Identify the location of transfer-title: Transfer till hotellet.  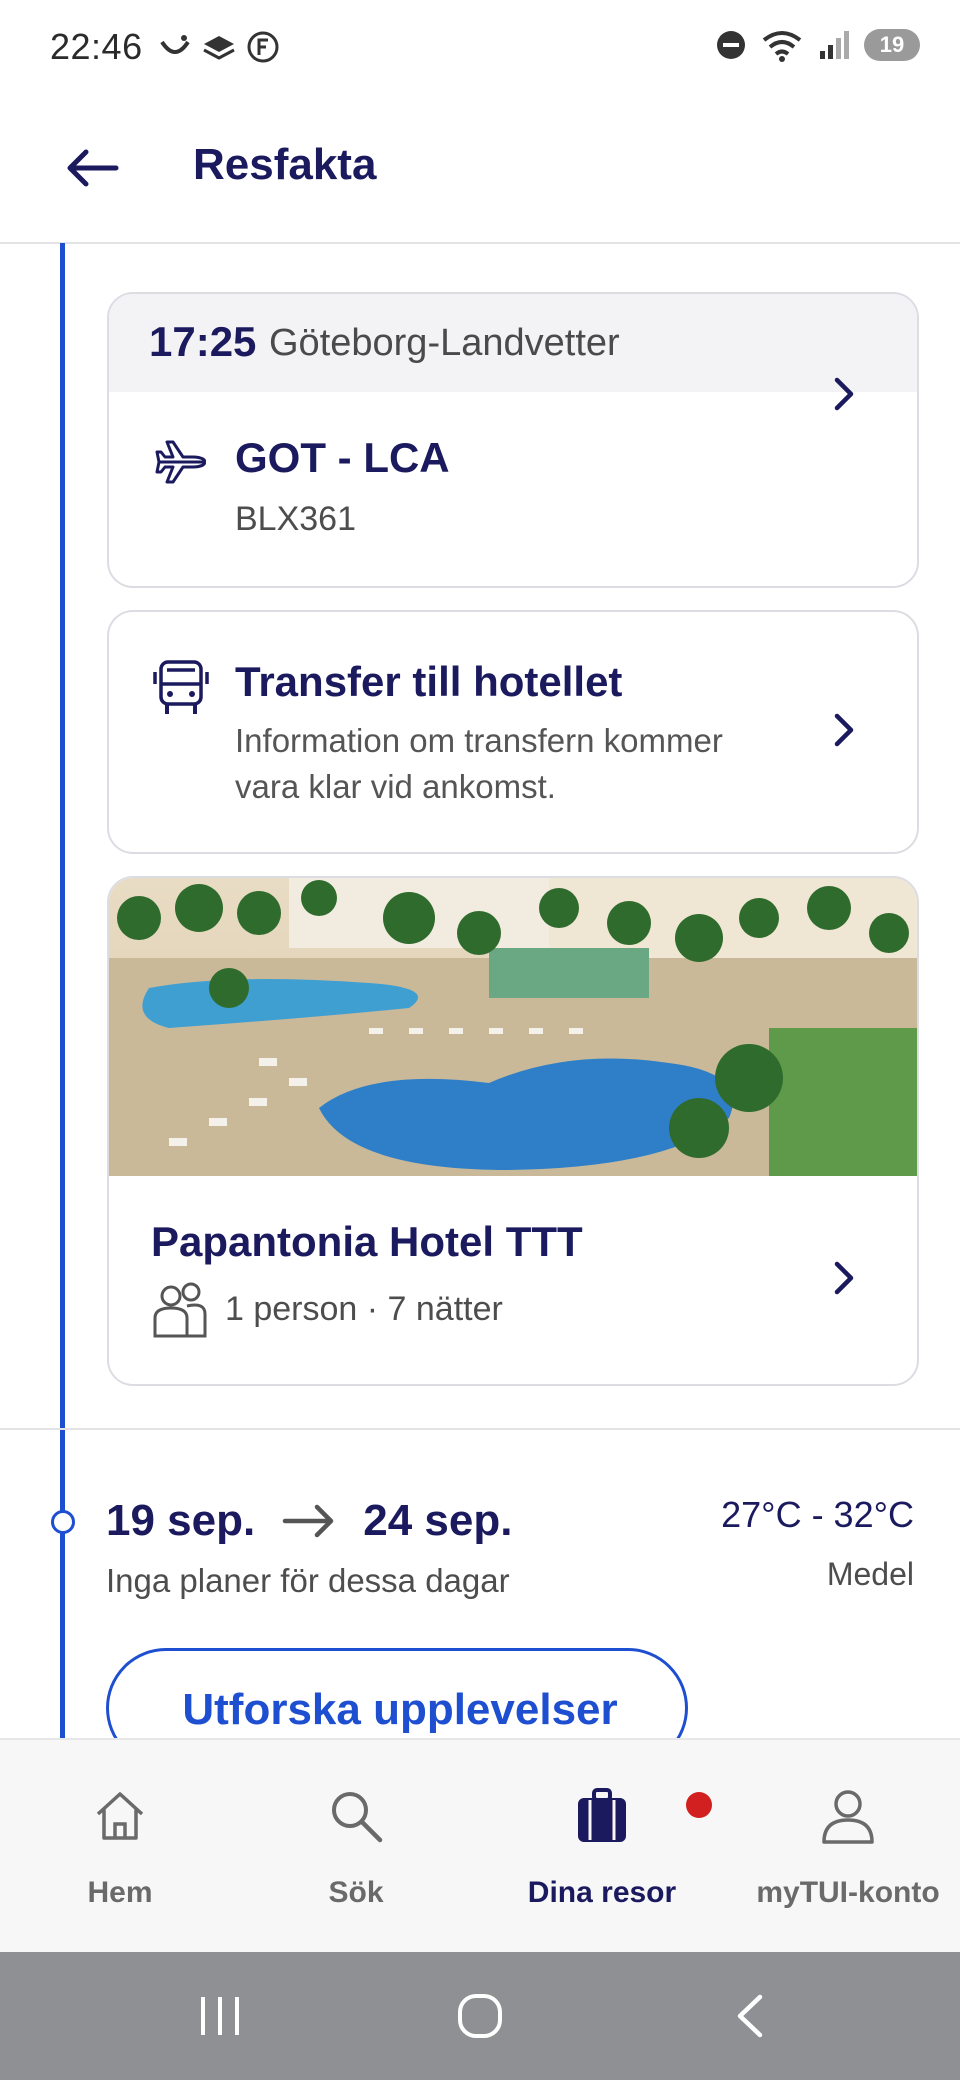
(429, 681).